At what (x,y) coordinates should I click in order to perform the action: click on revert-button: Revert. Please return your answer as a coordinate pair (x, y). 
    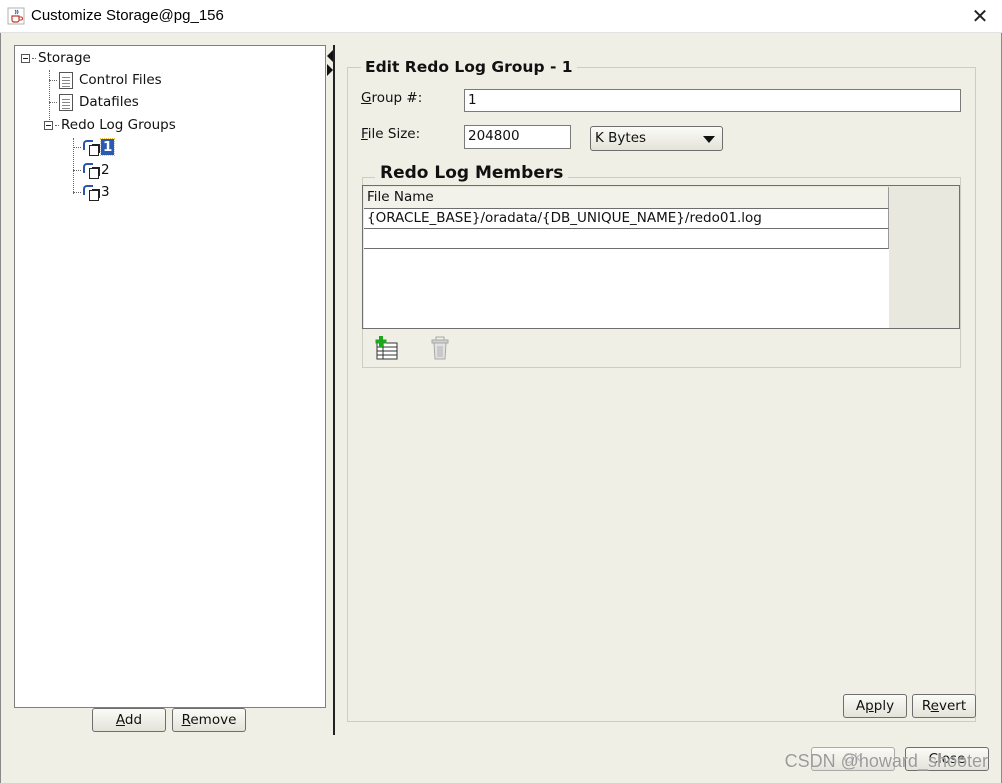
    Looking at the image, I should click on (944, 706).